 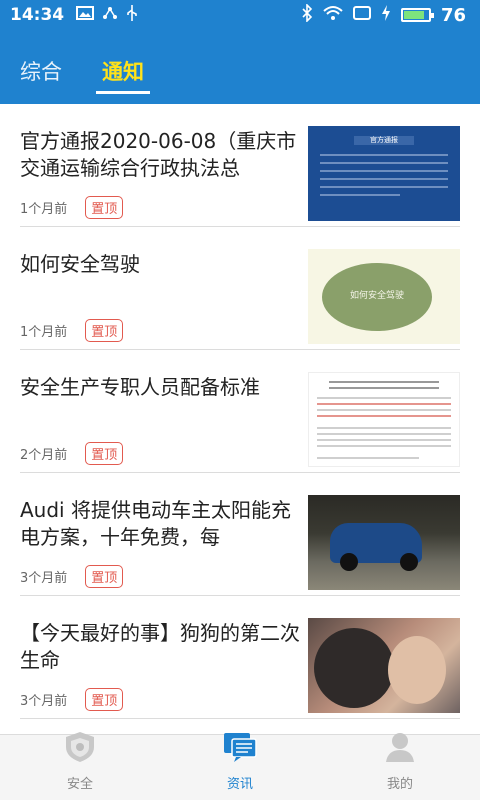 What do you see at coordinates (155, 523) in the screenshot?
I see `article-title: Audi 将提供电动车主太阳能充电方案，十年免费，每` at bounding box center [155, 523].